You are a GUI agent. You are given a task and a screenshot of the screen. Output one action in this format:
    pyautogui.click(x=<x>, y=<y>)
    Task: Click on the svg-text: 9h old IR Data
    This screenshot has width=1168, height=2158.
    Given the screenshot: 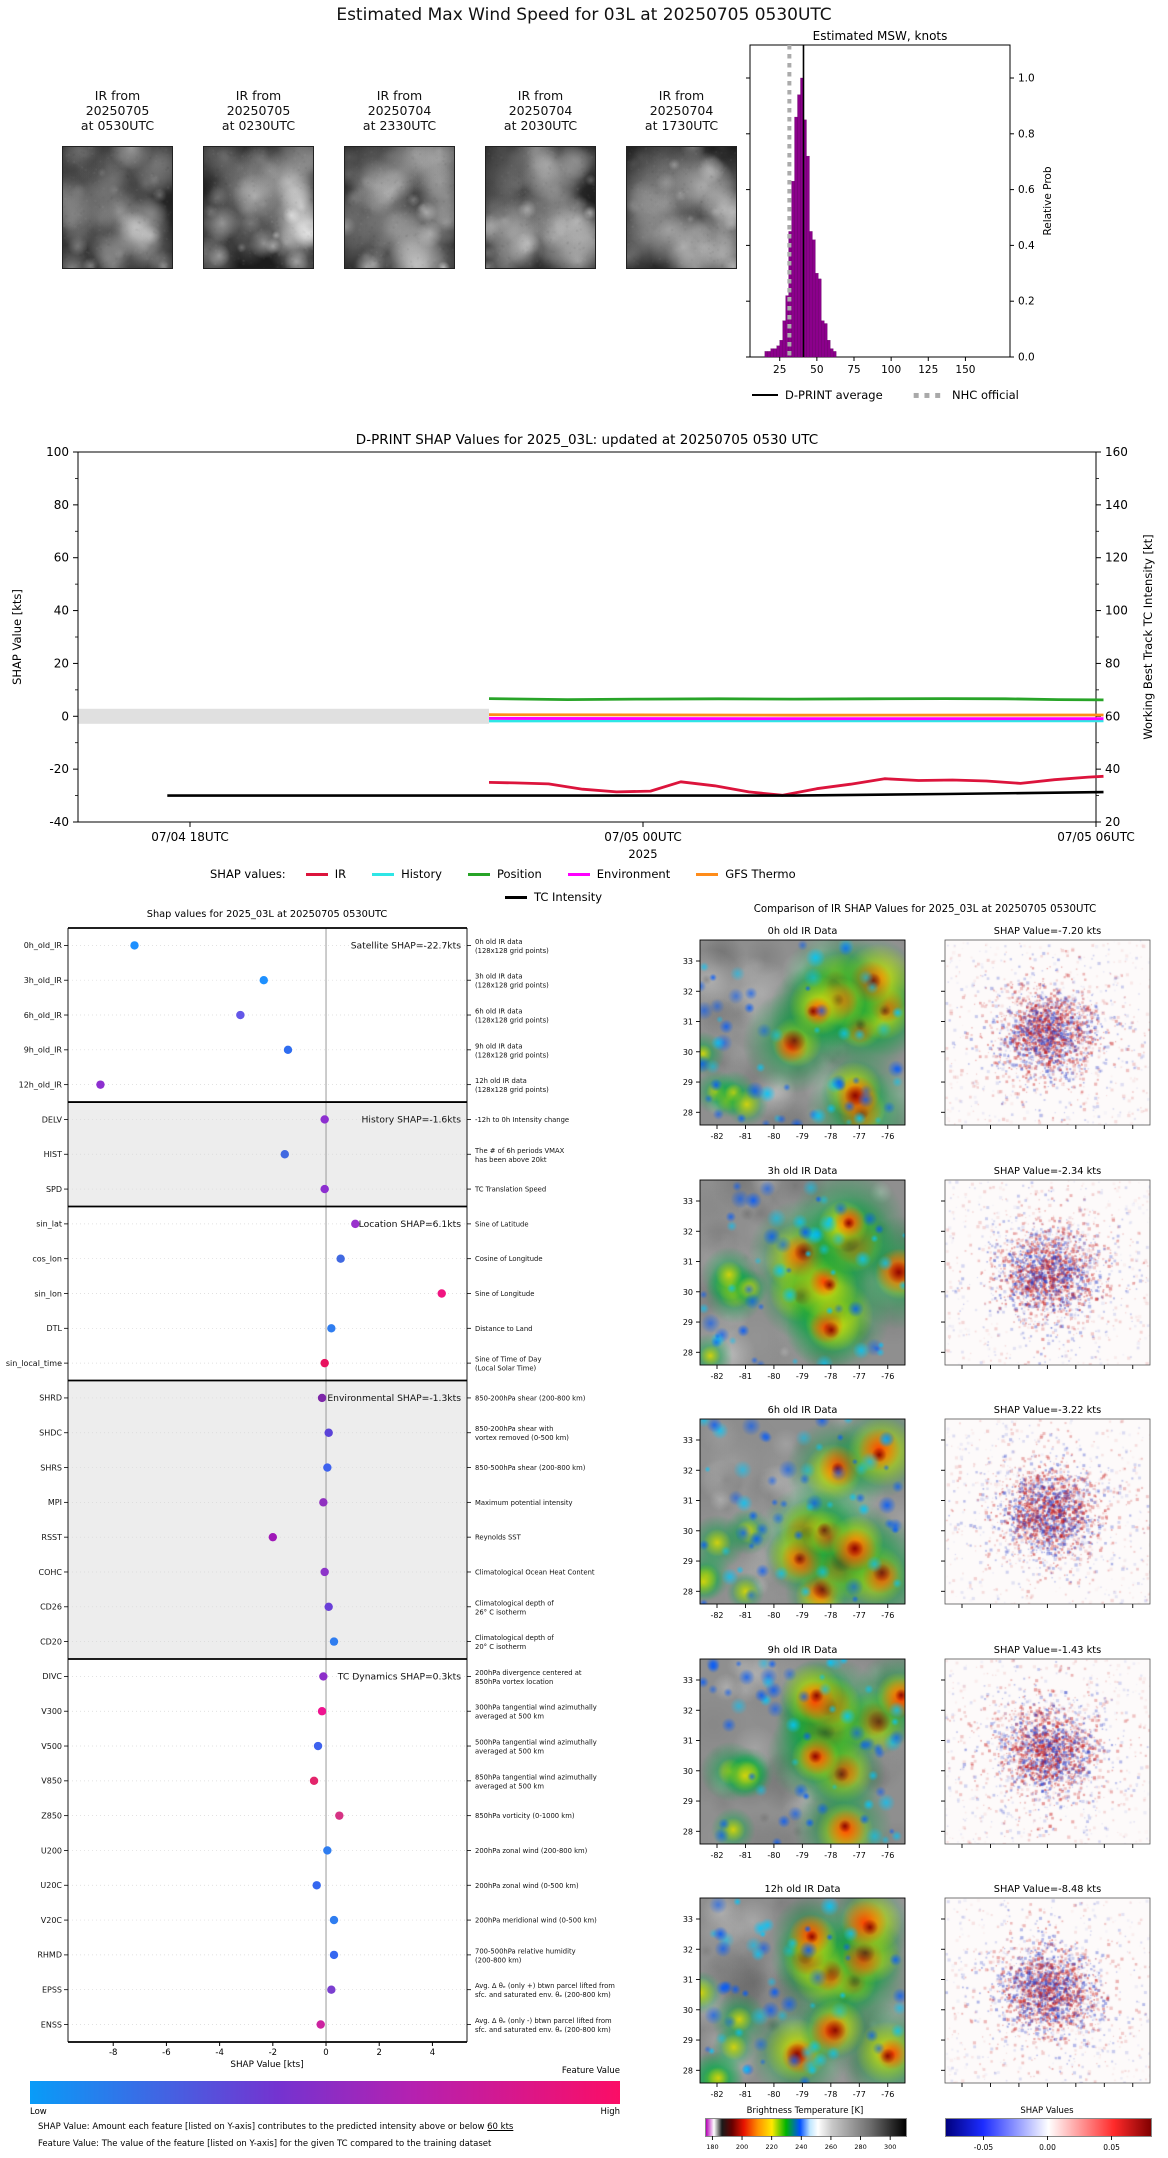 What is the action you would take?
    pyautogui.click(x=803, y=1650)
    